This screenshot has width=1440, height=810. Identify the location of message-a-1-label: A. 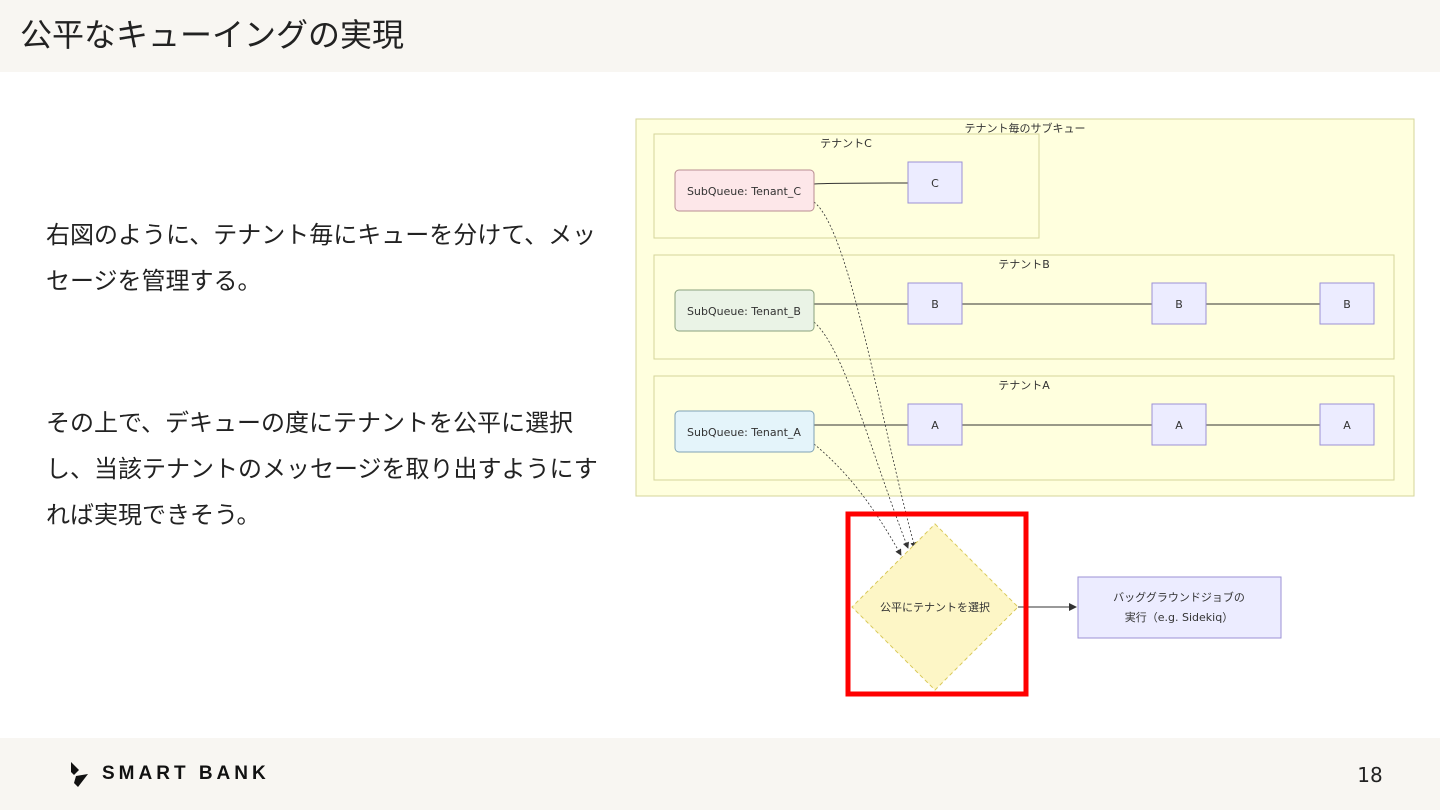
(935, 425).